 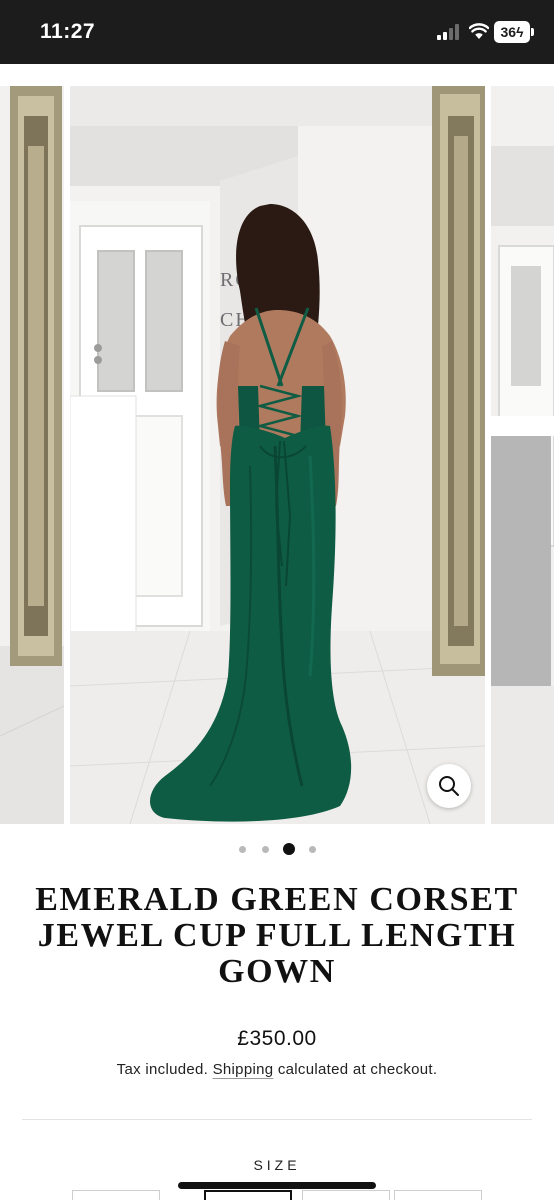 I want to click on search-icon, so click(x=449, y=786).